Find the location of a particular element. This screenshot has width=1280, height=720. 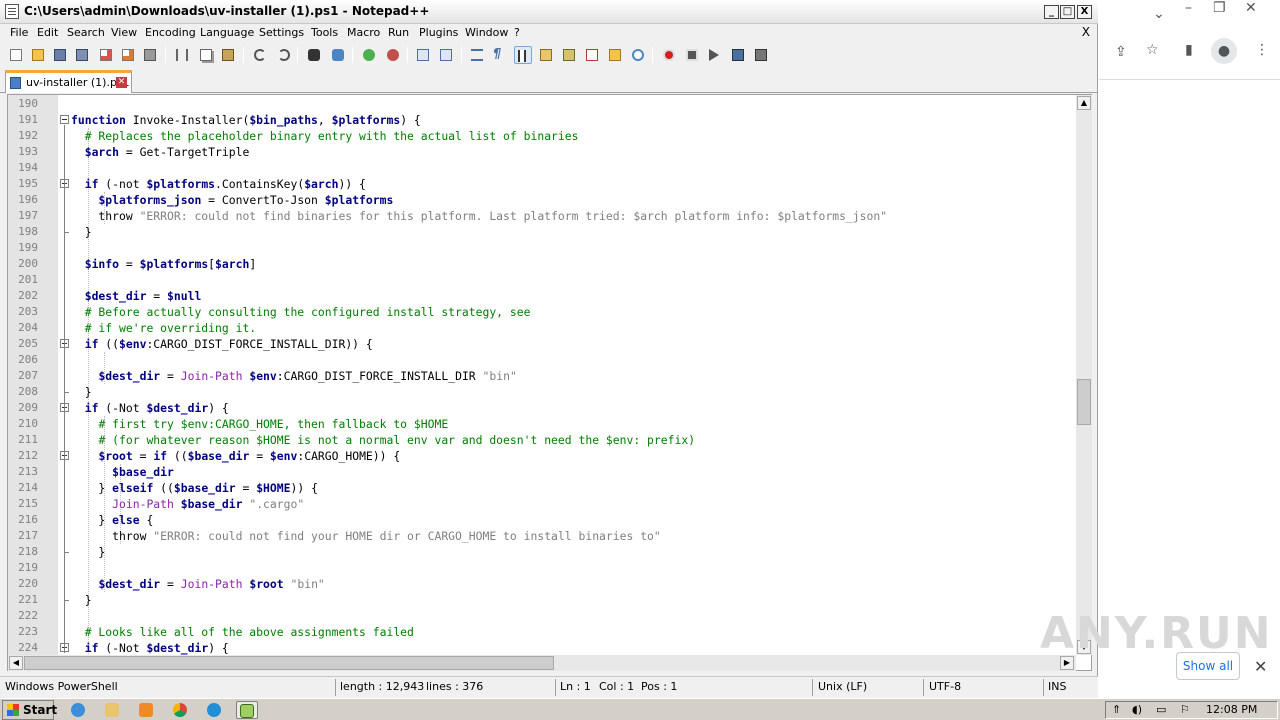

folder-workspace-icon is located at coordinates (615, 55).